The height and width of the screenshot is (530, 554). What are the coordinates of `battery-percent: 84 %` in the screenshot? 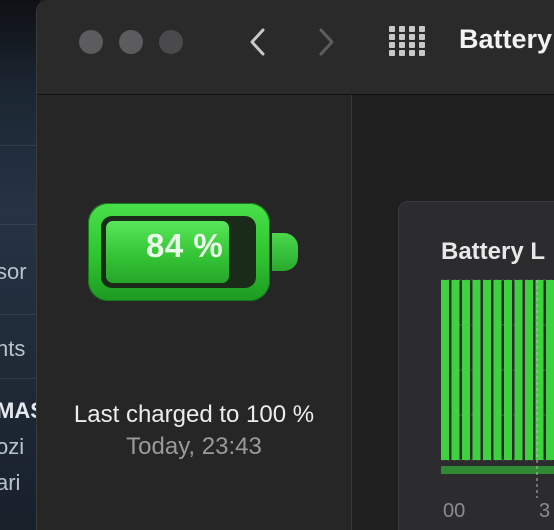 It's located at (185, 245).